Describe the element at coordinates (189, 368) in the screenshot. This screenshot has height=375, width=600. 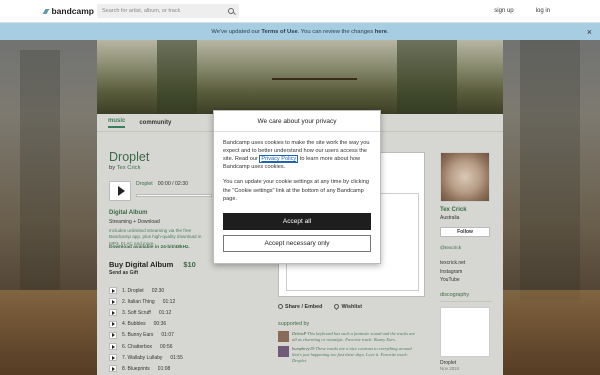
I see `track-row: 8. Blueprints 01:08` at that location.